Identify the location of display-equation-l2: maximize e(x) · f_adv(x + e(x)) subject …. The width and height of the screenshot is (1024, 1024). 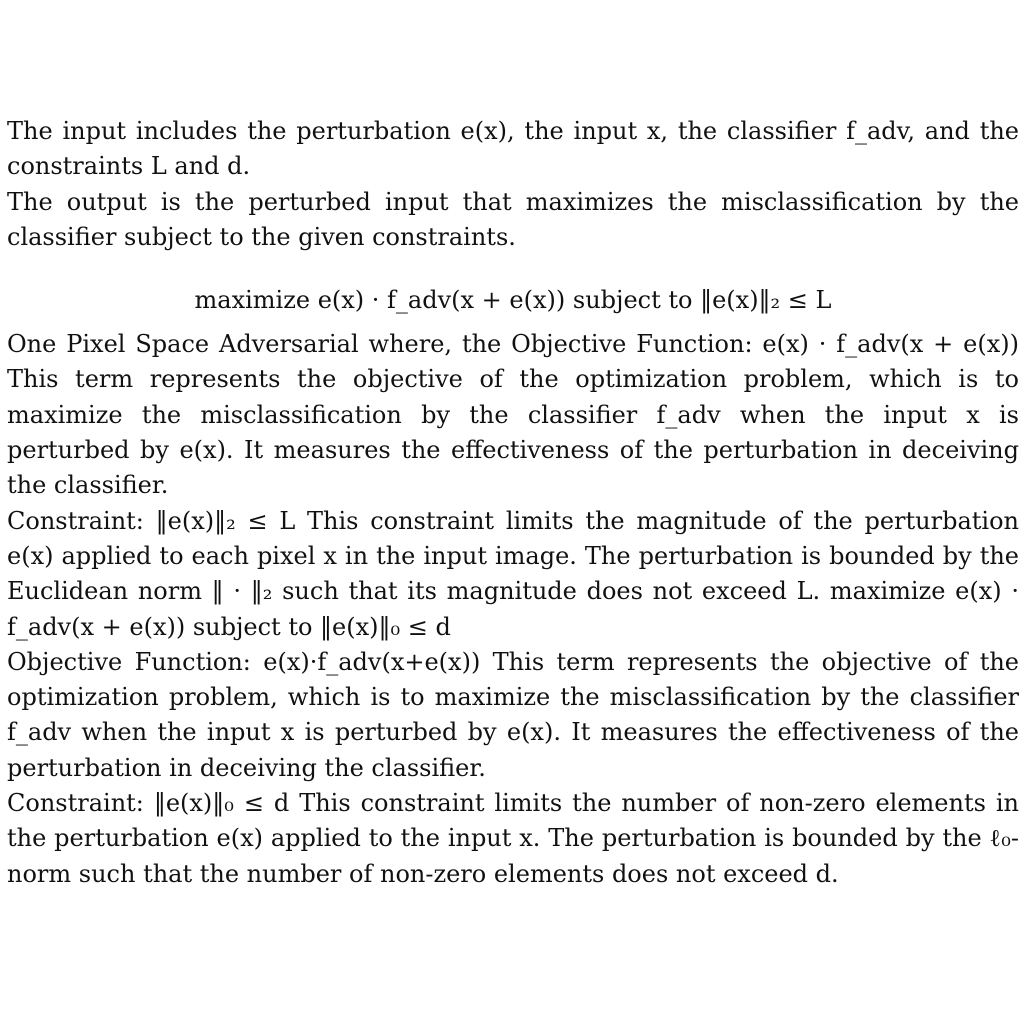
(513, 300).